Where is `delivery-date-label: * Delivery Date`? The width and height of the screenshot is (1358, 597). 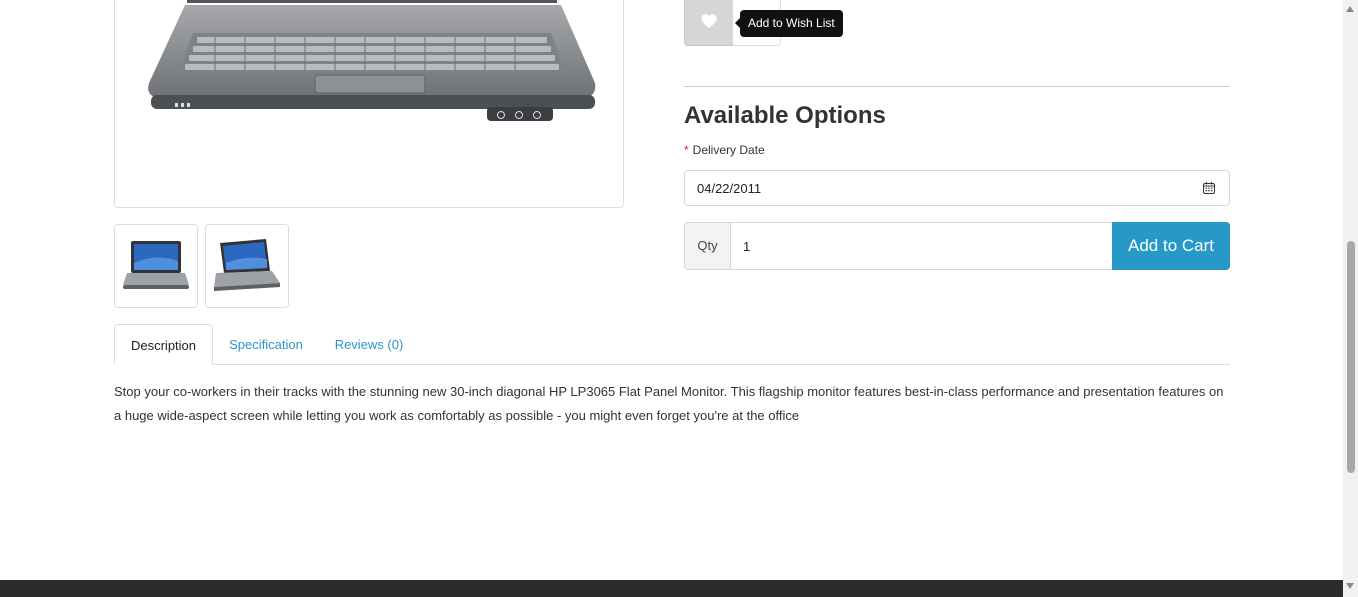
delivery-date-label: * Delivery Date is located at coordinates (724, 150).